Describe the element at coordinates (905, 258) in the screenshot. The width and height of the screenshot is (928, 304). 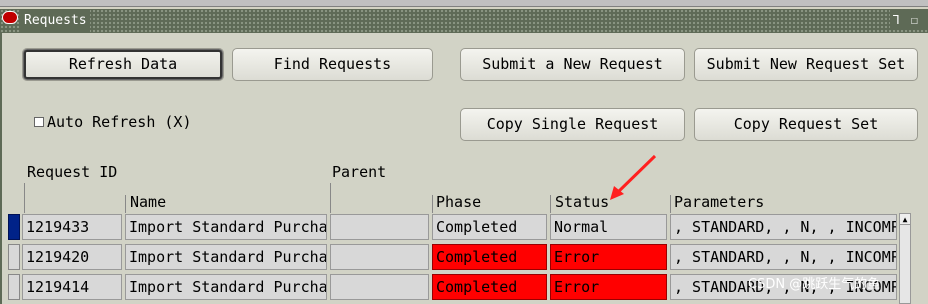
I see `vertical-scrollbar` at that location.